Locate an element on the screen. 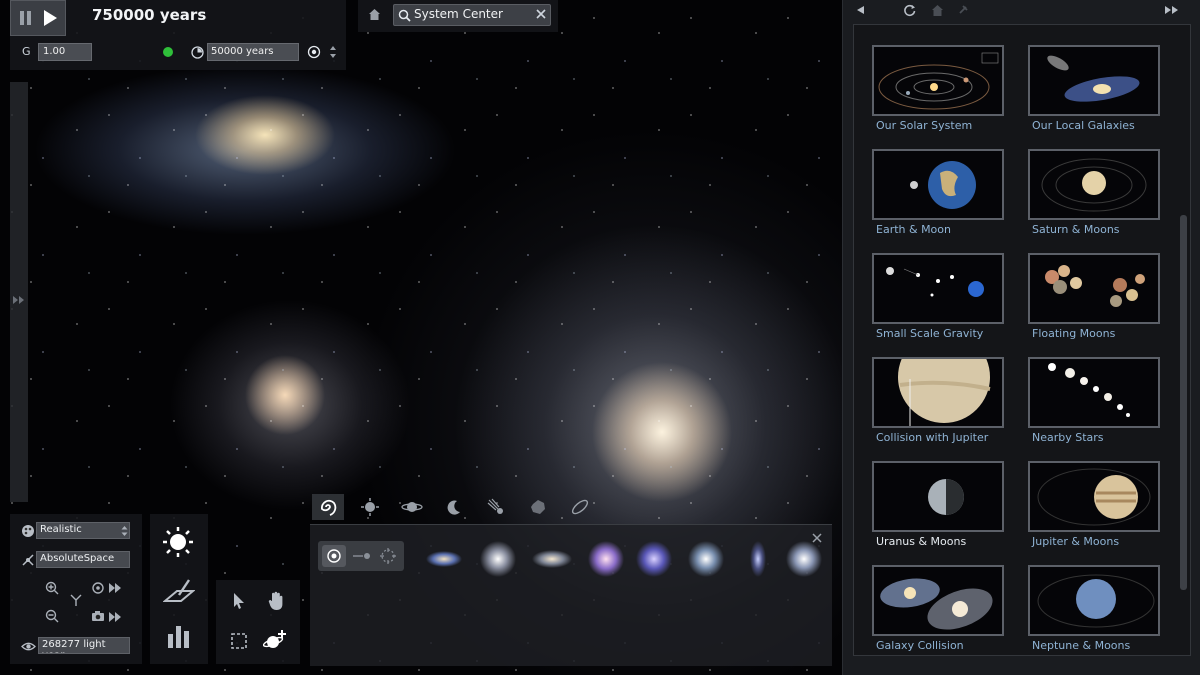 Image resolution: width=1200 pixels, height=675 pixels. spinner-arrows-icon is located at coordinates (333, 52).